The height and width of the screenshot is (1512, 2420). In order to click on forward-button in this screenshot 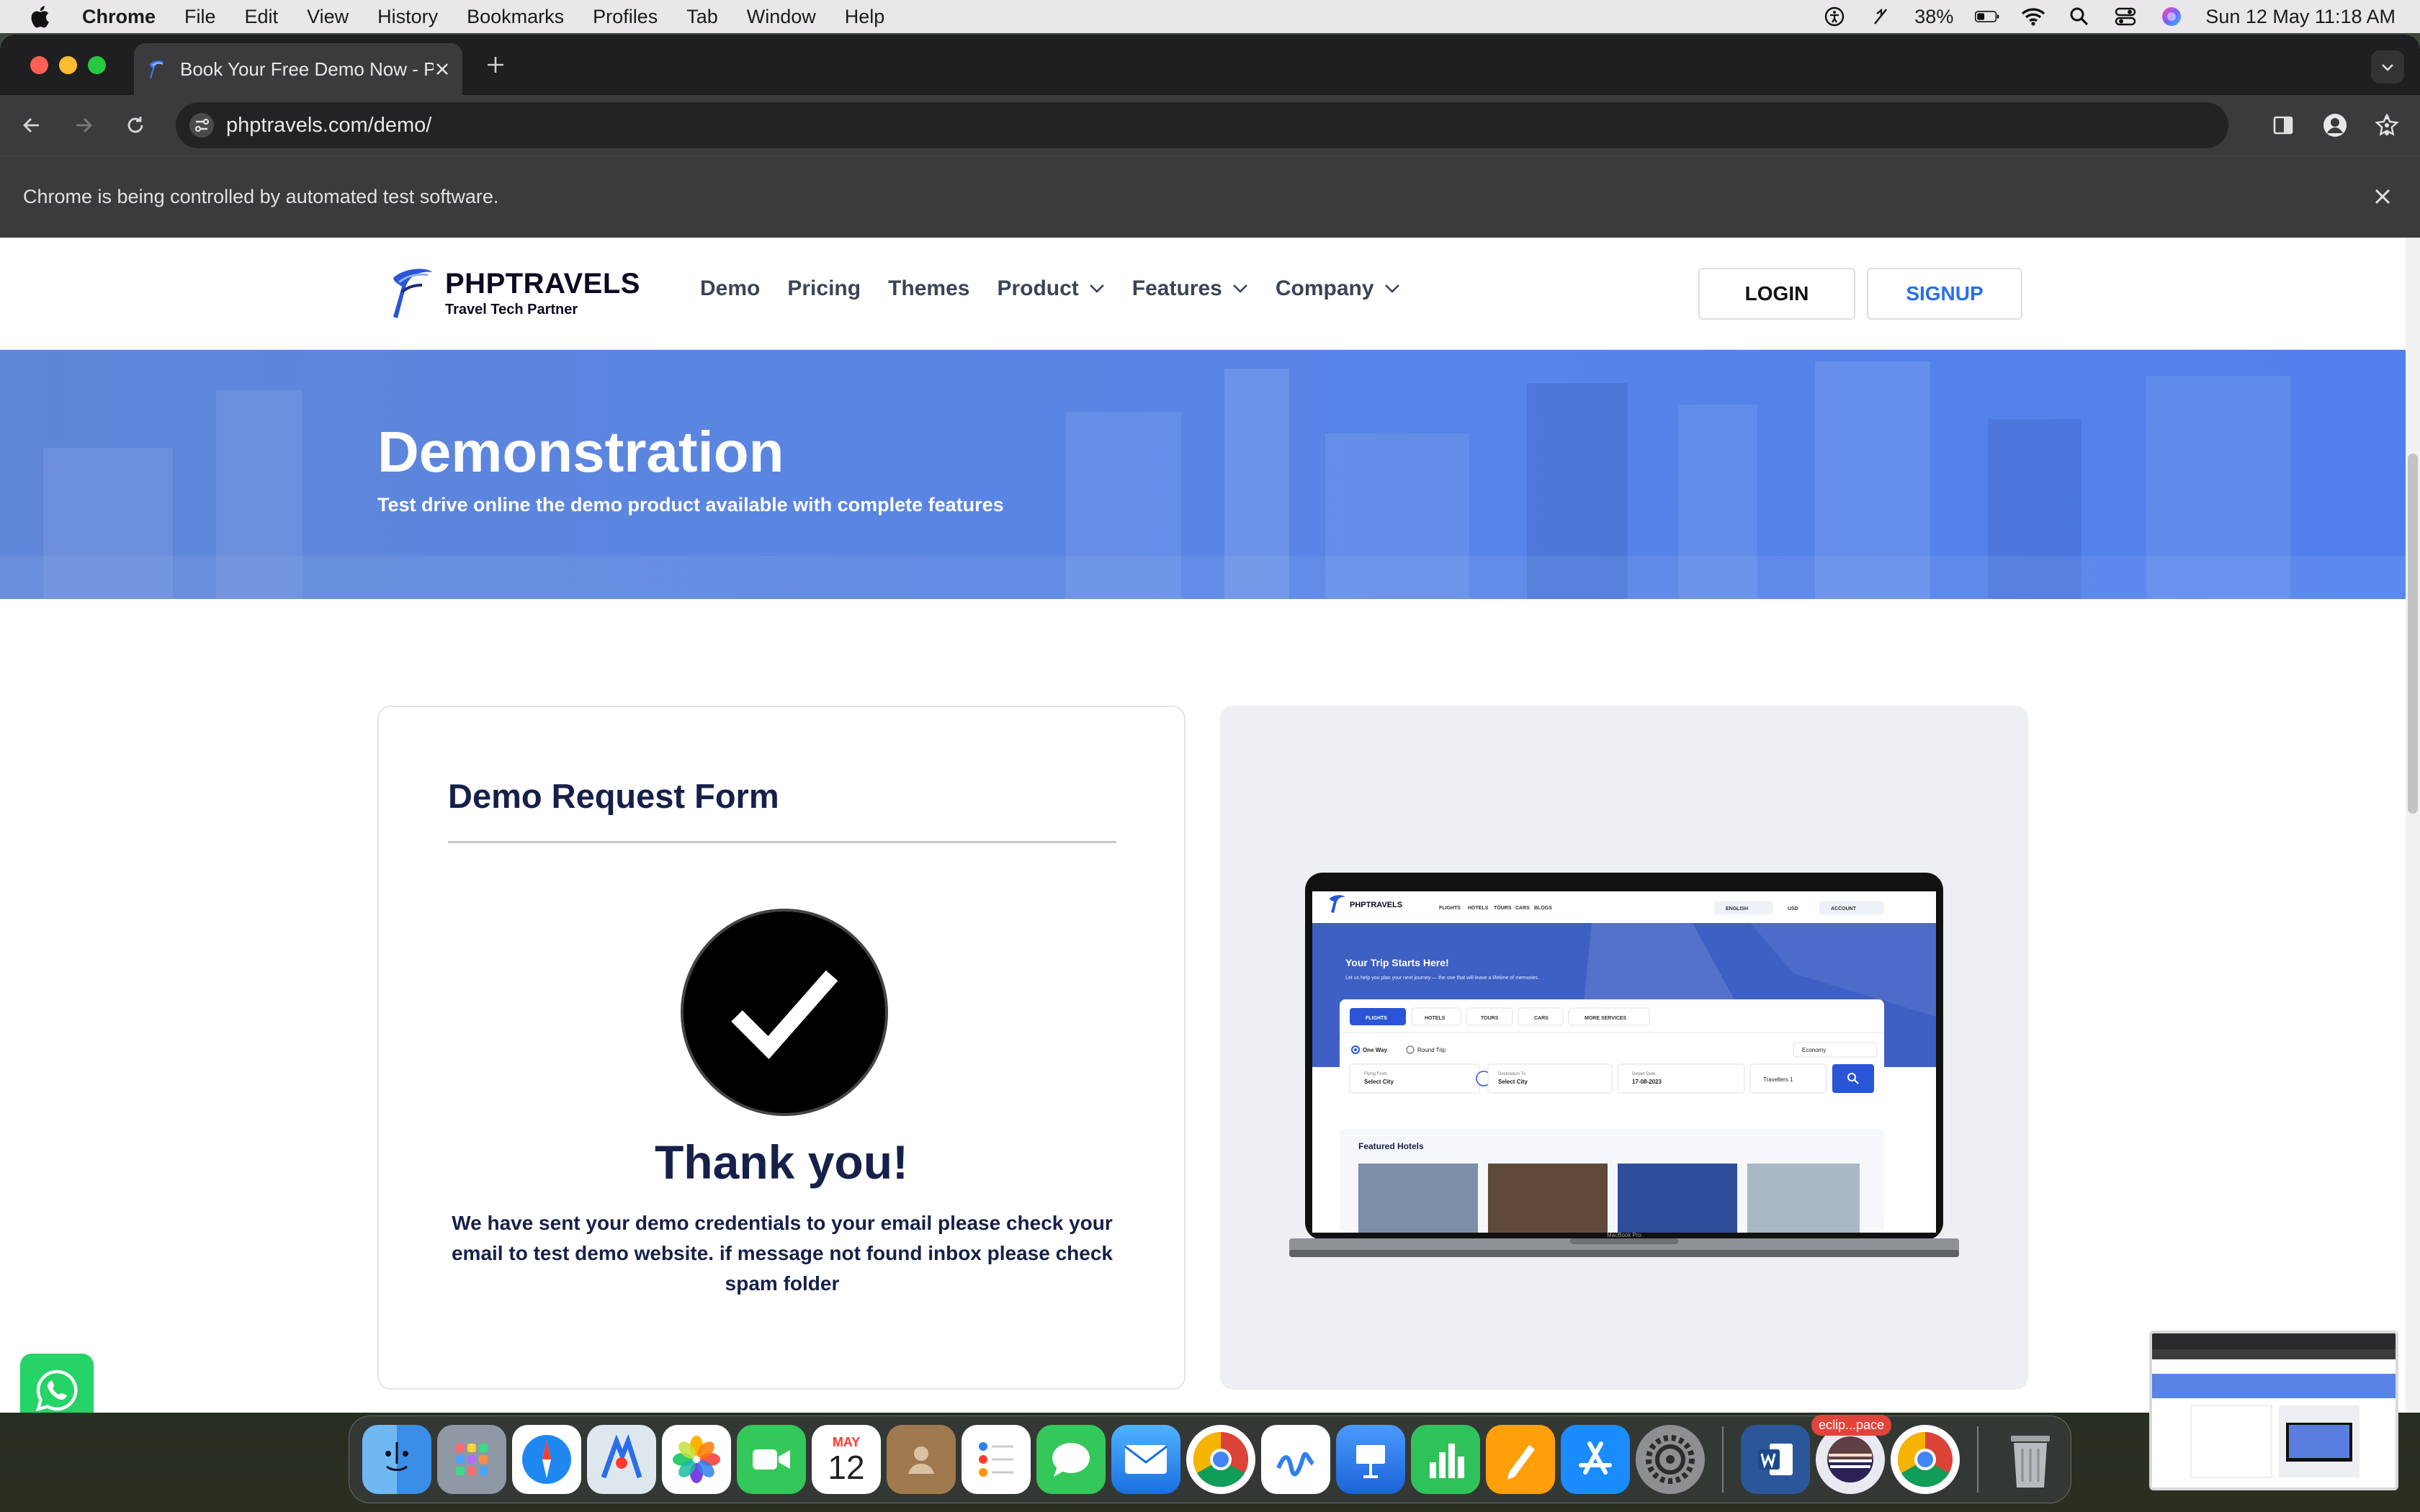, I will do `click(83, 125)`.